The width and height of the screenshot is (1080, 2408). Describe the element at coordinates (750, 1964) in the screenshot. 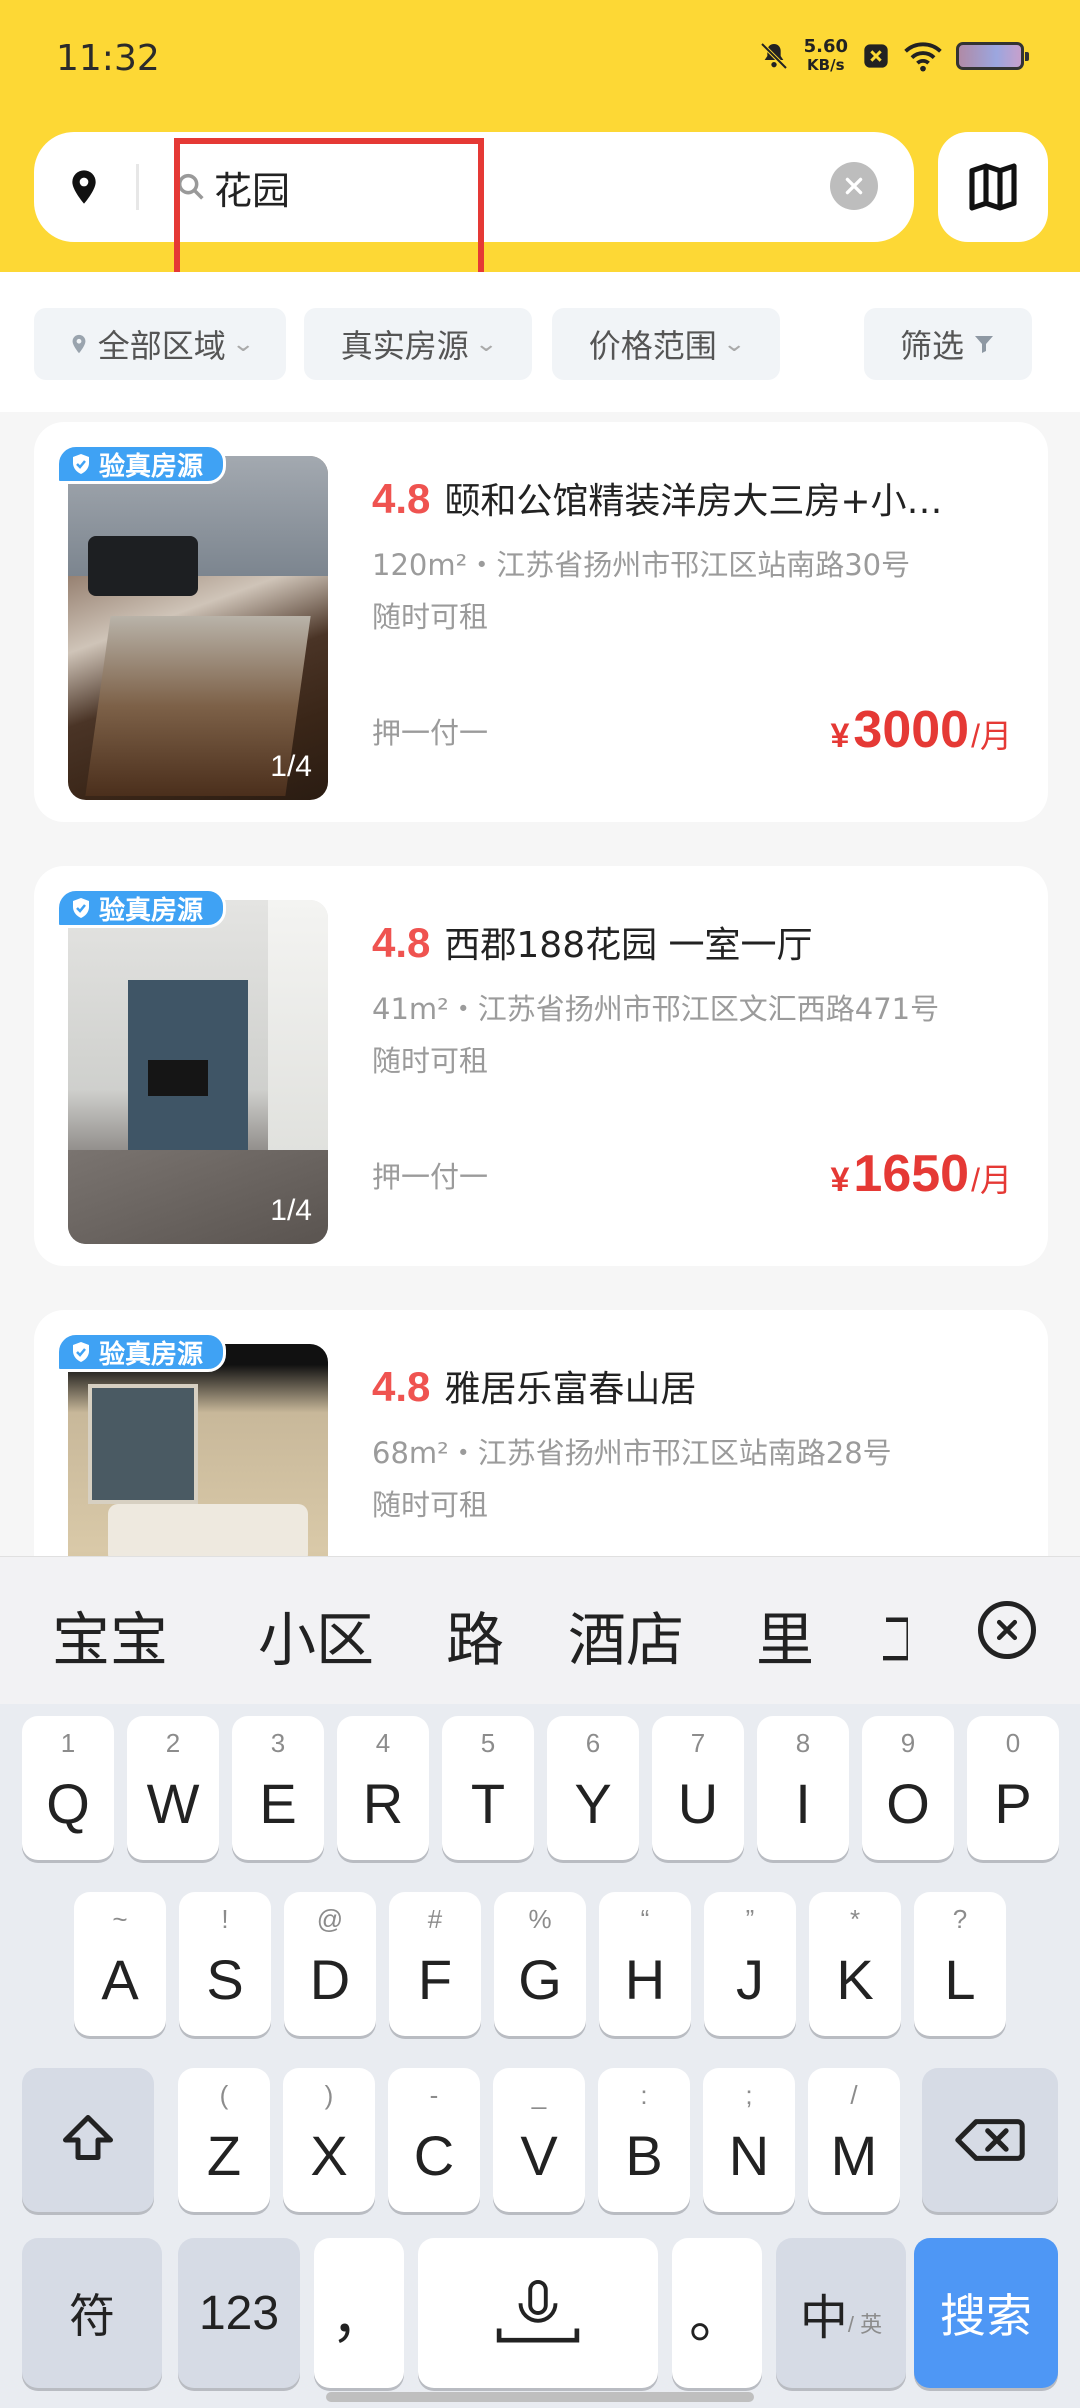

I see `key-j: ” J` at that location.